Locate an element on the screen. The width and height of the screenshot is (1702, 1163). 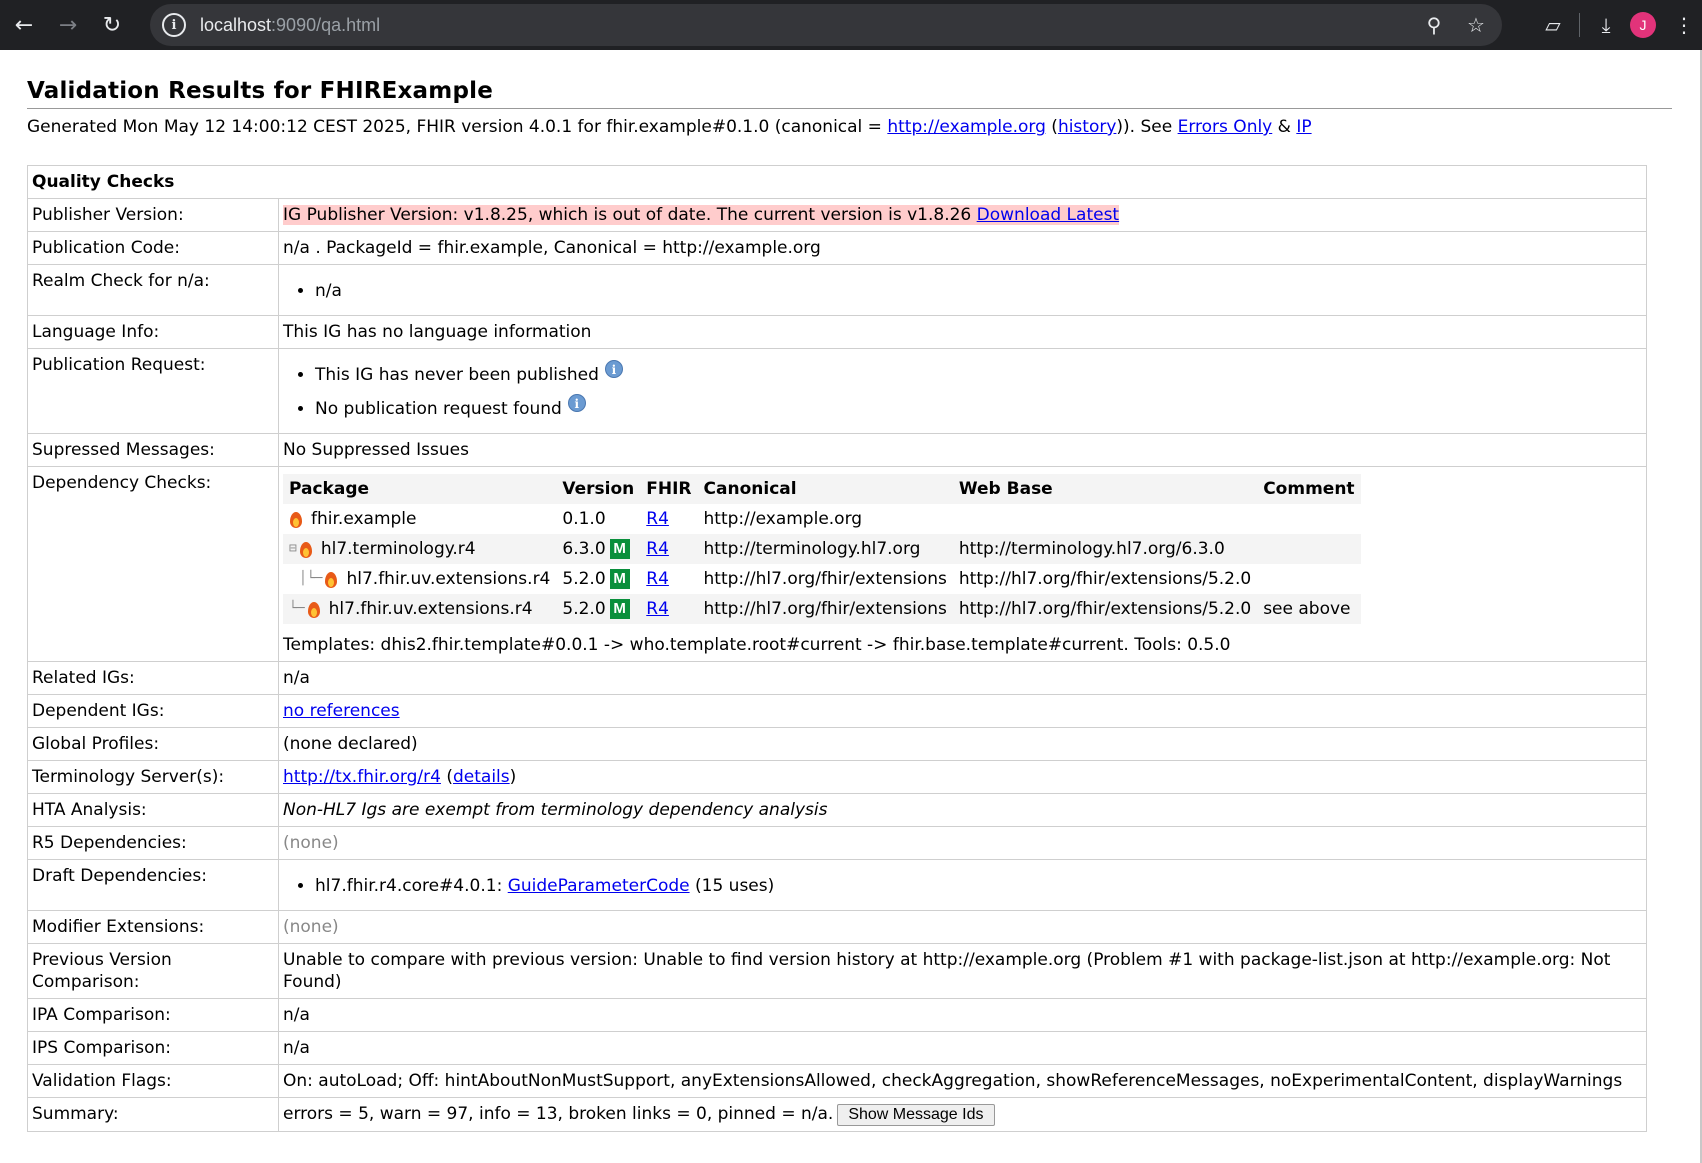
row-label: HTA Analysis: is located at coordinates (153, 810).